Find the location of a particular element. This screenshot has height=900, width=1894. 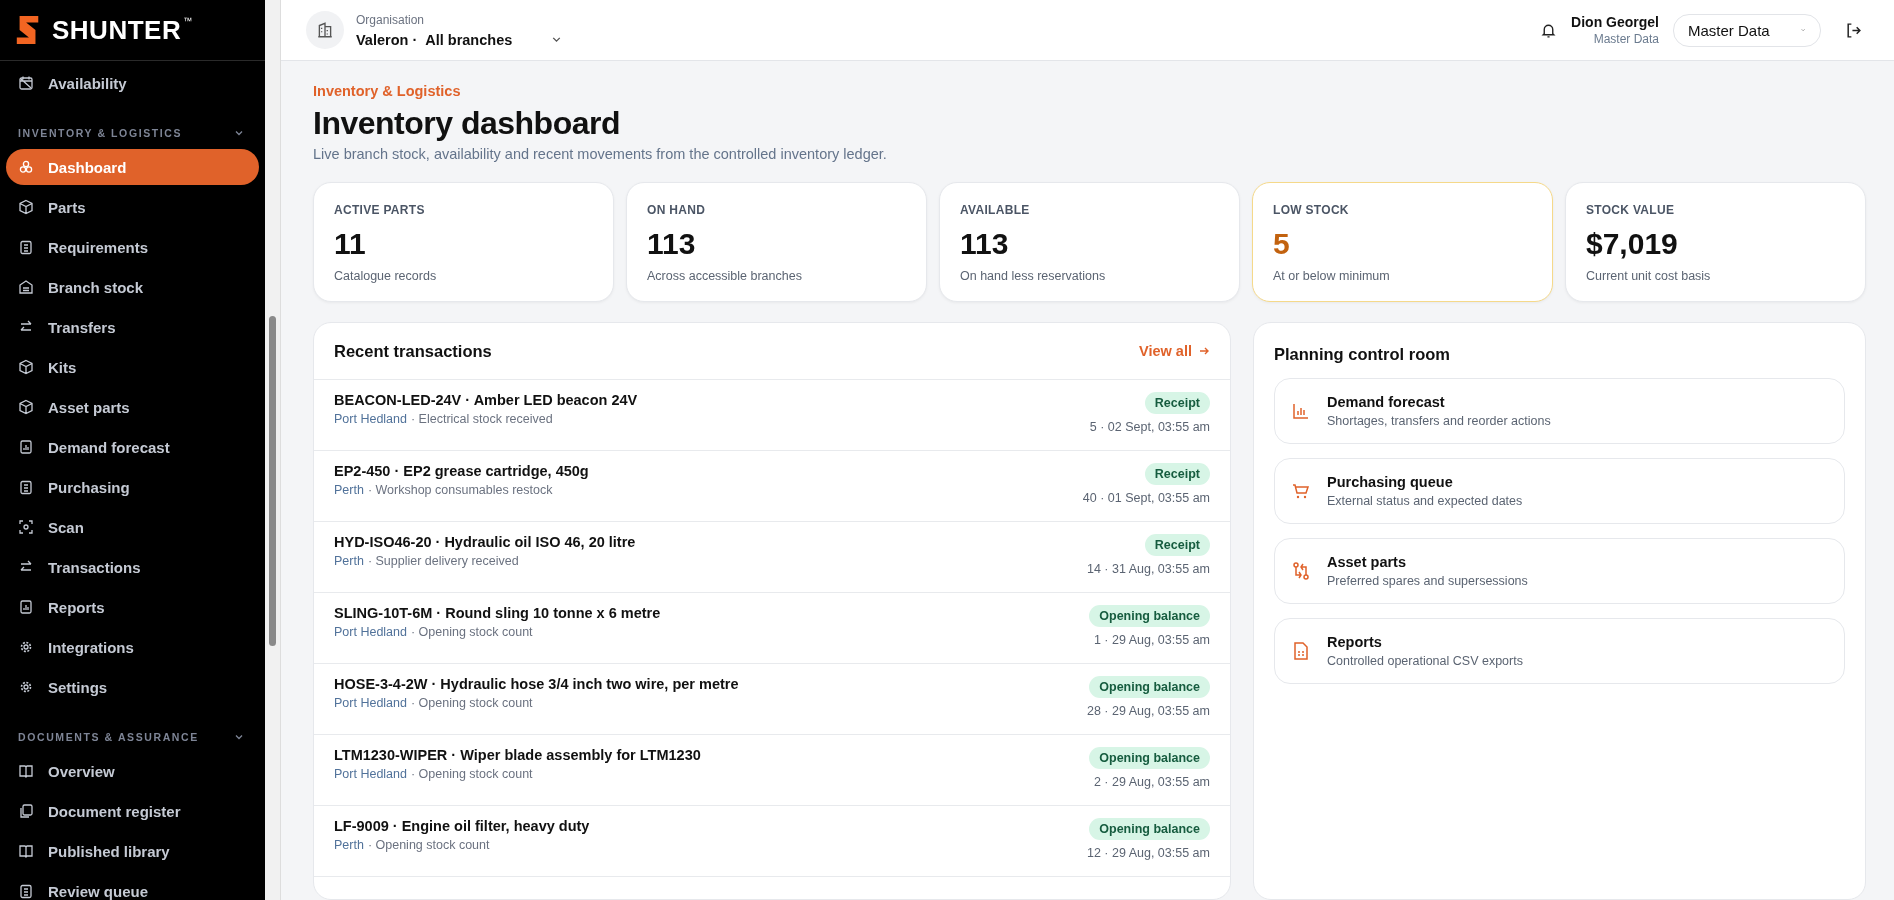

nav-item: Dashboard is located at coordinates (132, 167).